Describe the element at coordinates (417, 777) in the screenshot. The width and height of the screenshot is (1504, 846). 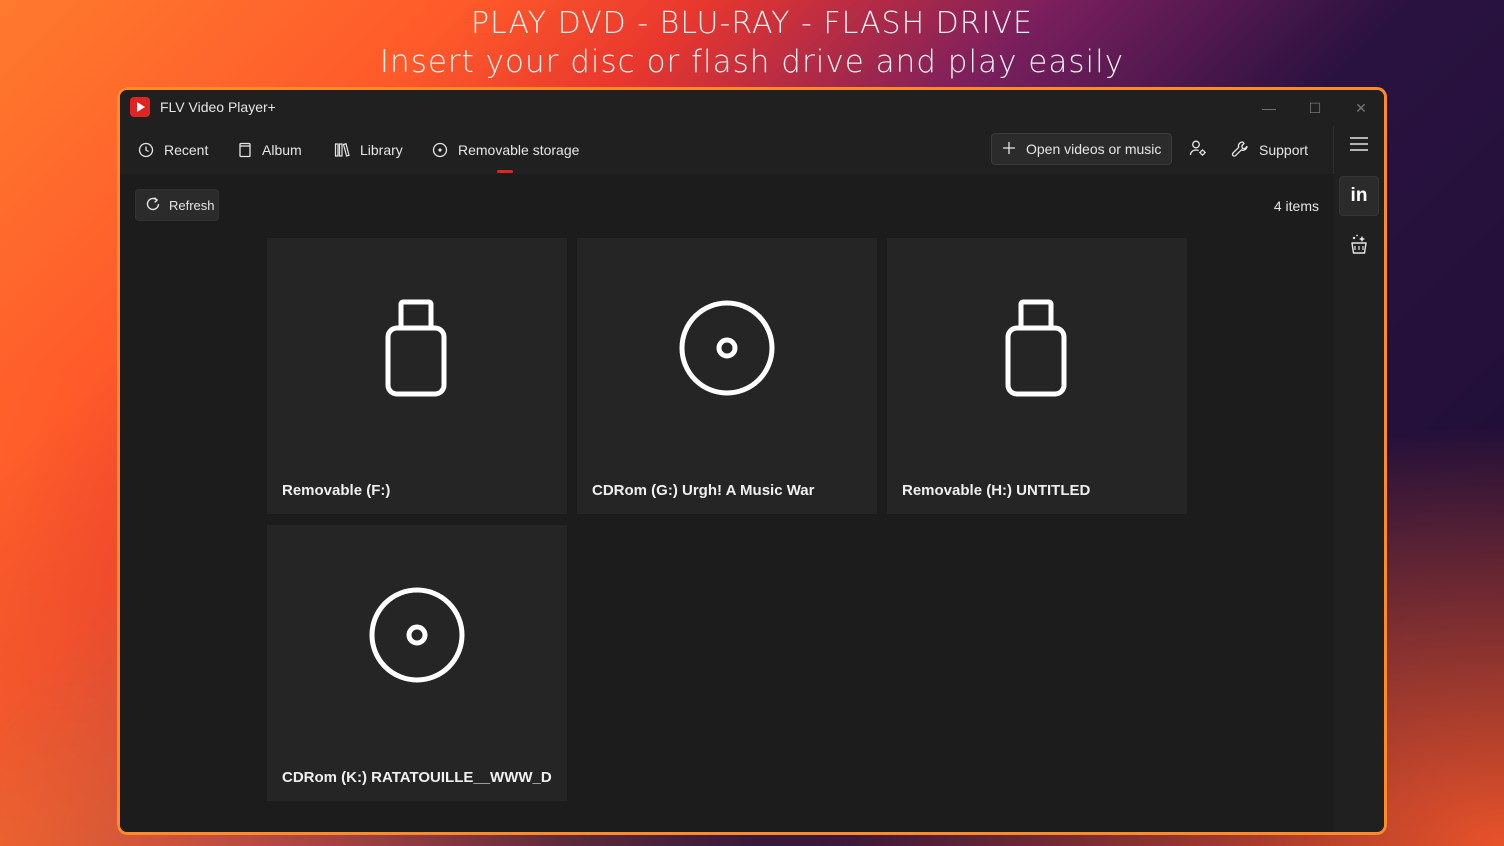
I see `storage-label: CDRom (K:) RATATOUILLE__WWW_DVD` at that location.